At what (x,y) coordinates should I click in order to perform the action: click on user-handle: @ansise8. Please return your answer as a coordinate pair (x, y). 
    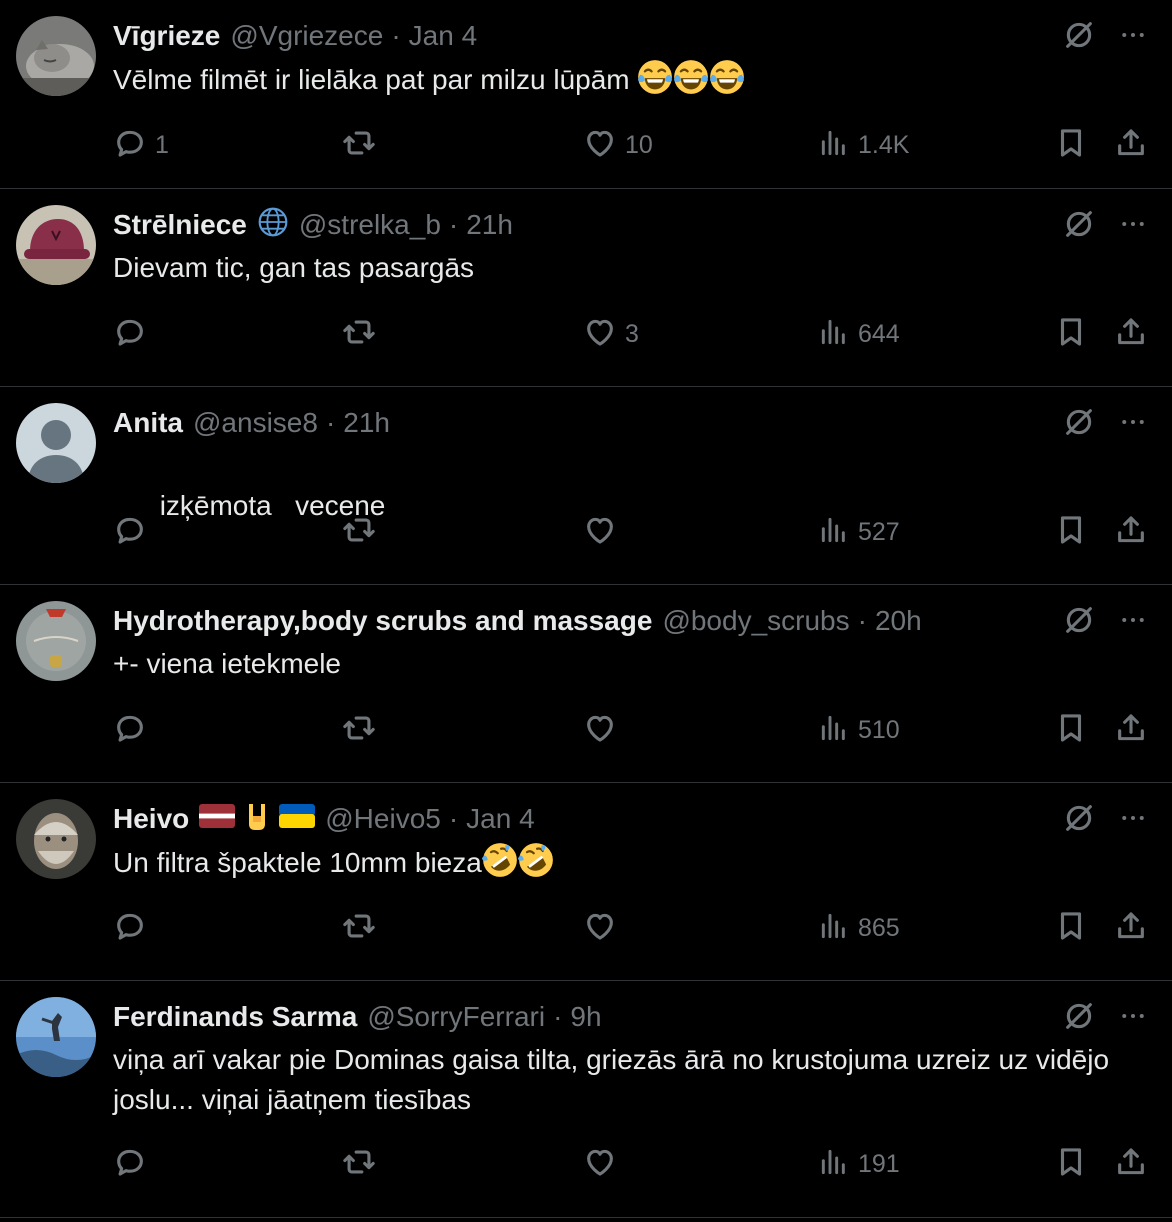
    Looking at the image, I should click on (255, 423).